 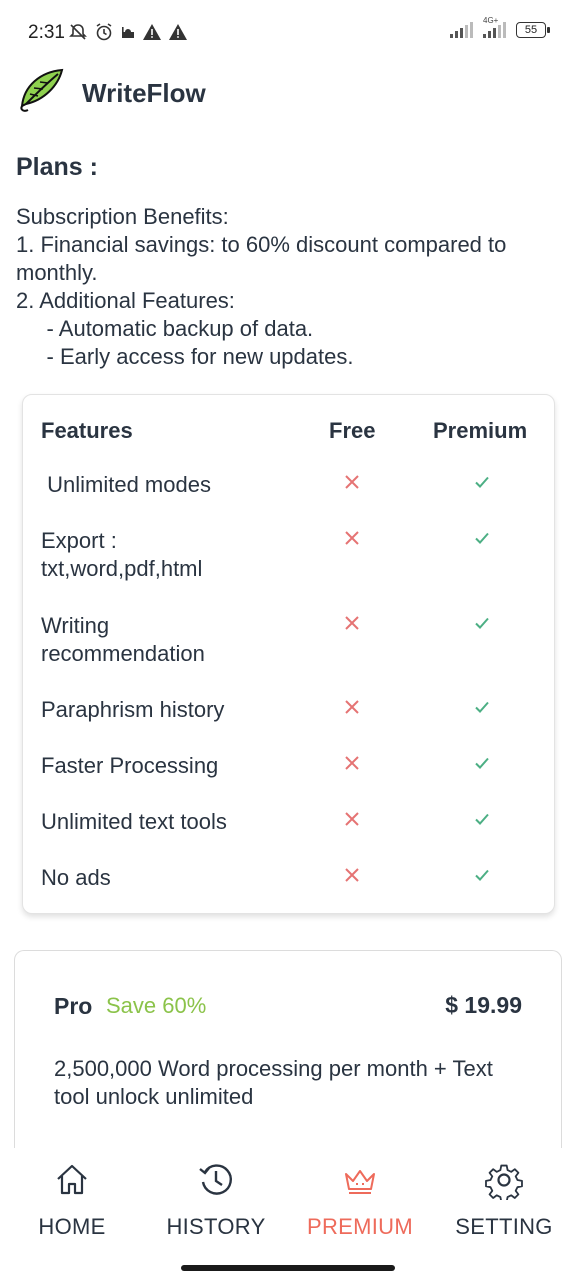 I want to click on nav-home: HOME, so click(x=72, y=1200).